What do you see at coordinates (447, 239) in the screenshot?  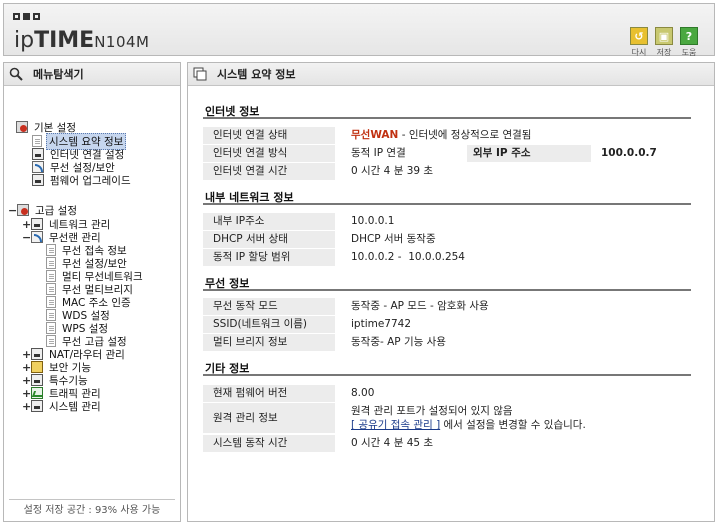 I see `row-dhcp-status: DHCP 서버 상태 DHCP 서버 동작중` at bounding box center [447, 239].